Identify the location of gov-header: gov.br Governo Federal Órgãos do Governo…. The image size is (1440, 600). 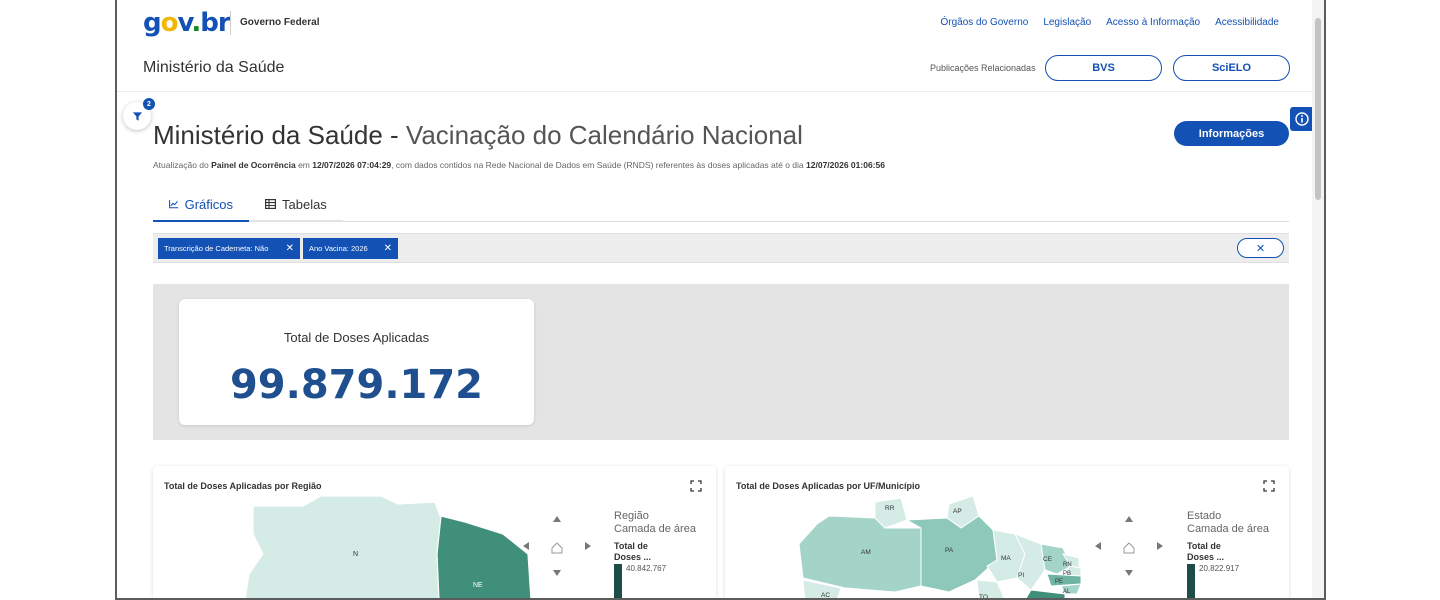
(714, 46).